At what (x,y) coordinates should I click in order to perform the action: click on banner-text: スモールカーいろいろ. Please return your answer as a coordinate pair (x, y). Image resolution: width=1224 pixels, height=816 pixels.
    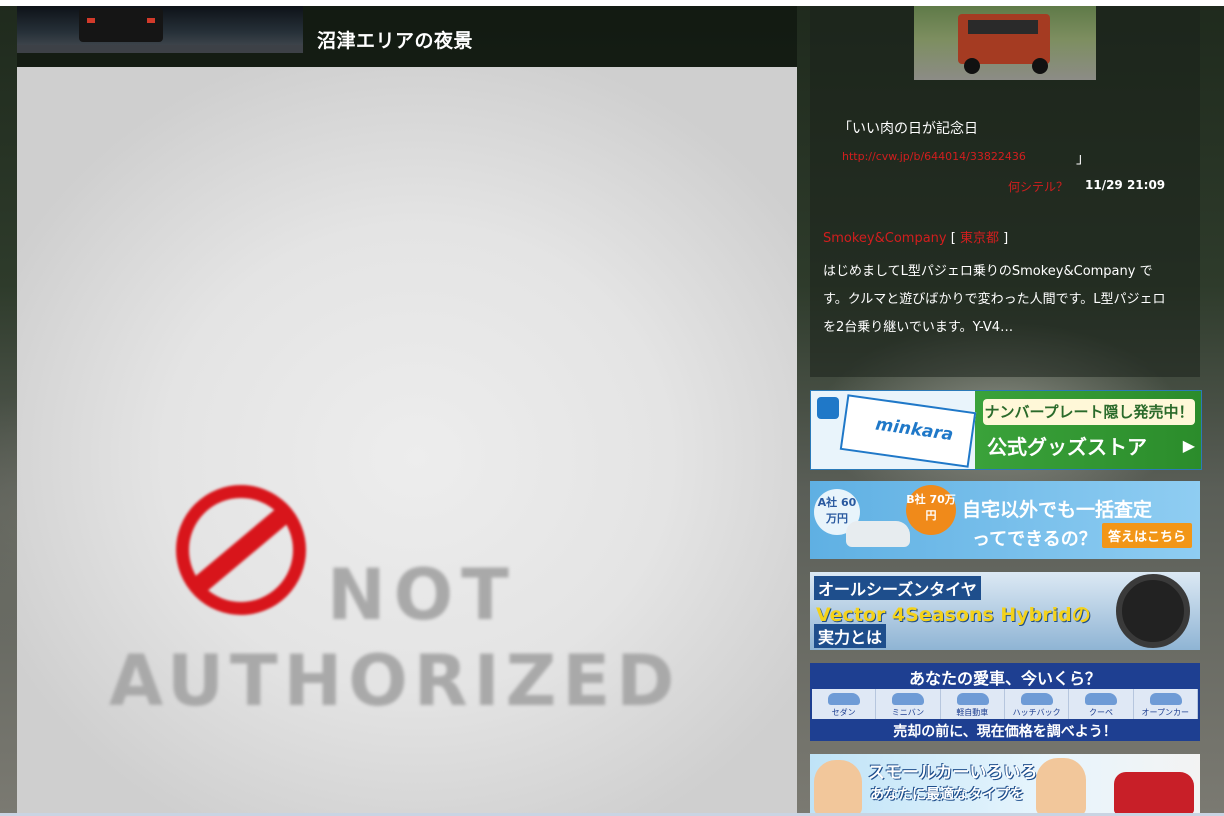
    Looking at the image, I should click on (953, 773).